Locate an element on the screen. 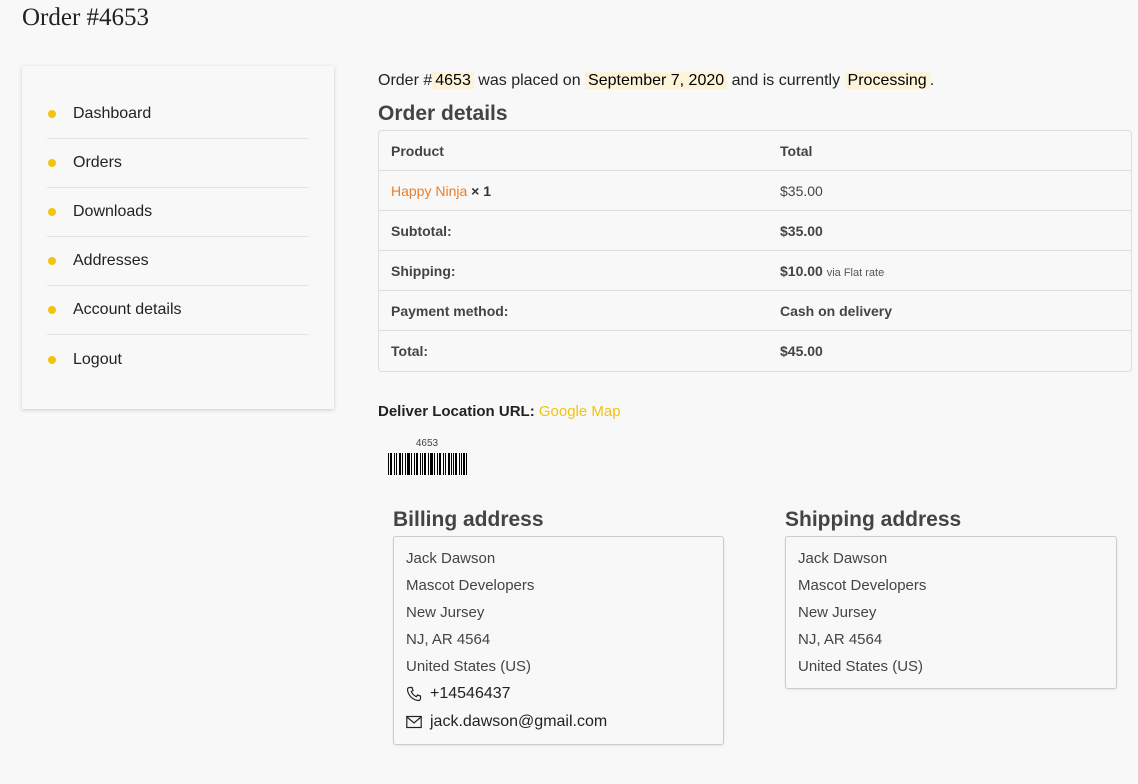 The image size is (1138, 784). shipping-country: United States (US) is located at coordinates (861, 666).